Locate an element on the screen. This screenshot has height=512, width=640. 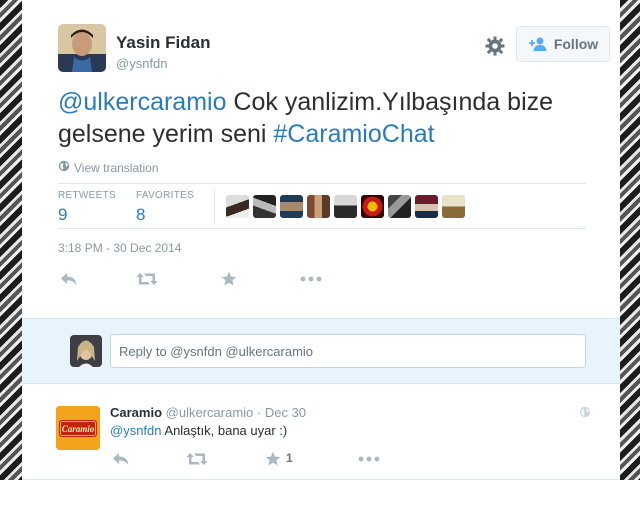
favoriters-avatars is located at coordinates (345, 206).